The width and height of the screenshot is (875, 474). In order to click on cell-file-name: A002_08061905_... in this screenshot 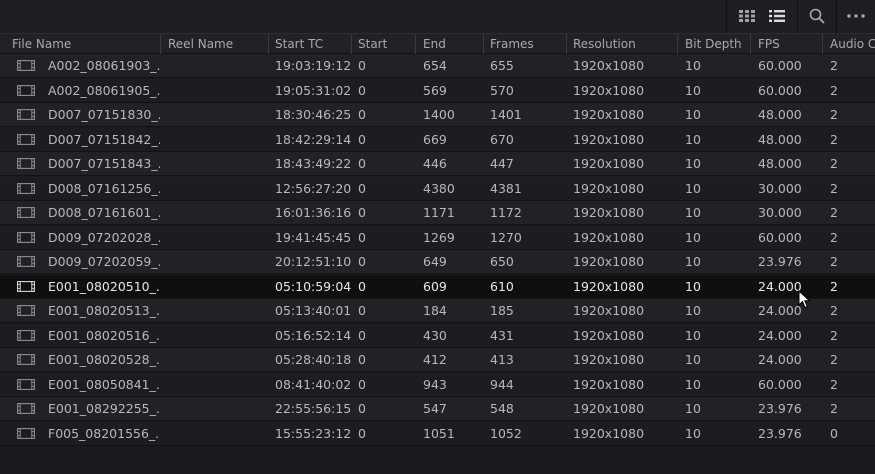, I will do `click(104, 90)`.